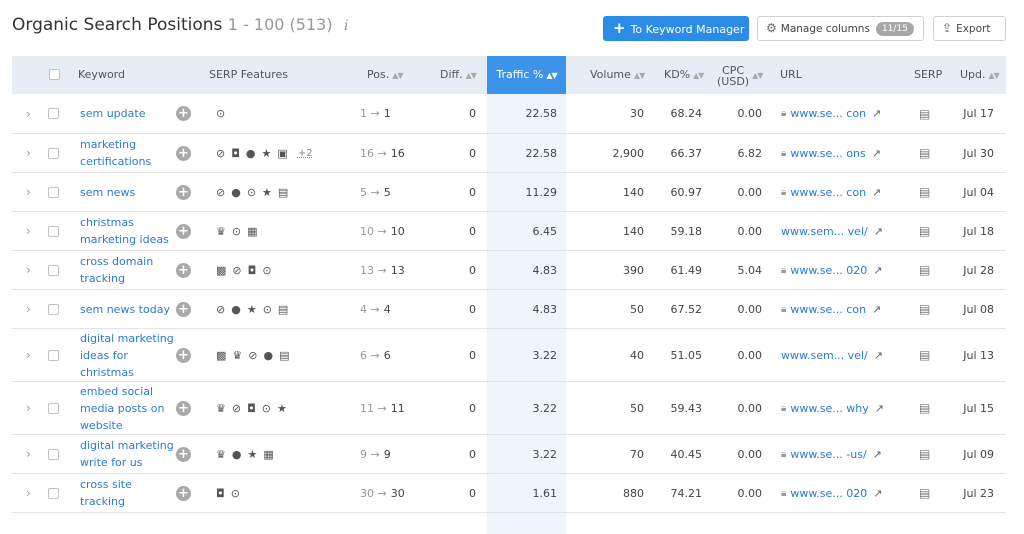 This screenshot has width=1024, height=534. What do you see at coordinates (980, 75) in the screenshot?
I see `column-upd: Upd. ▲▼` at bounding box center [980, 75].